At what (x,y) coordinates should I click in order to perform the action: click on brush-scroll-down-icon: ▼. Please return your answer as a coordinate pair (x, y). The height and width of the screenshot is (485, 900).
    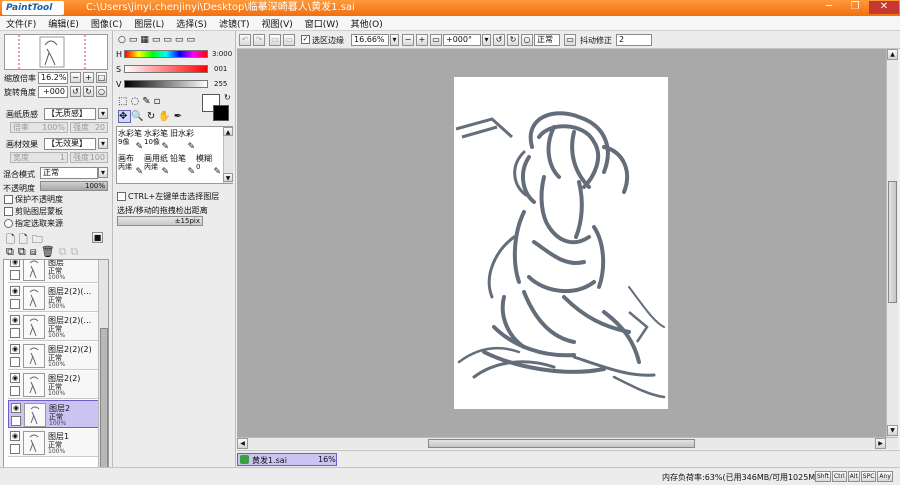
    Looking at the image, I should click on (228, 177).